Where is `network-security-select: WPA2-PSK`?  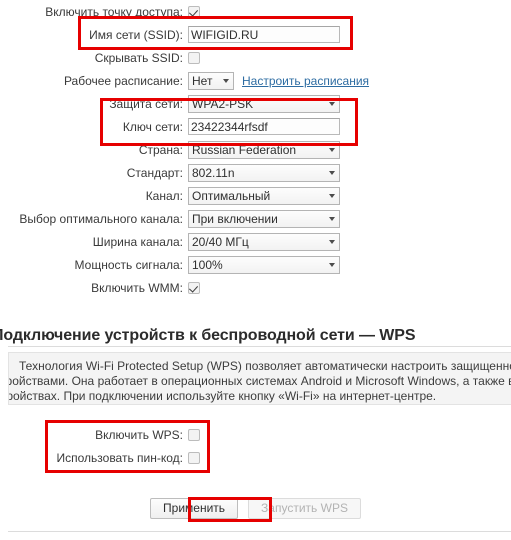
network-security-select: WPA2-PSK is located at coordinates (264, 103).